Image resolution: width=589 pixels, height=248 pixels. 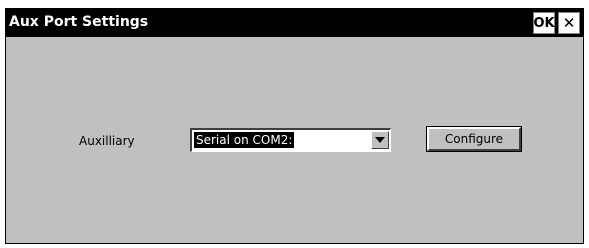 I want to click on dropdown-button, so click(x=380, y=140).